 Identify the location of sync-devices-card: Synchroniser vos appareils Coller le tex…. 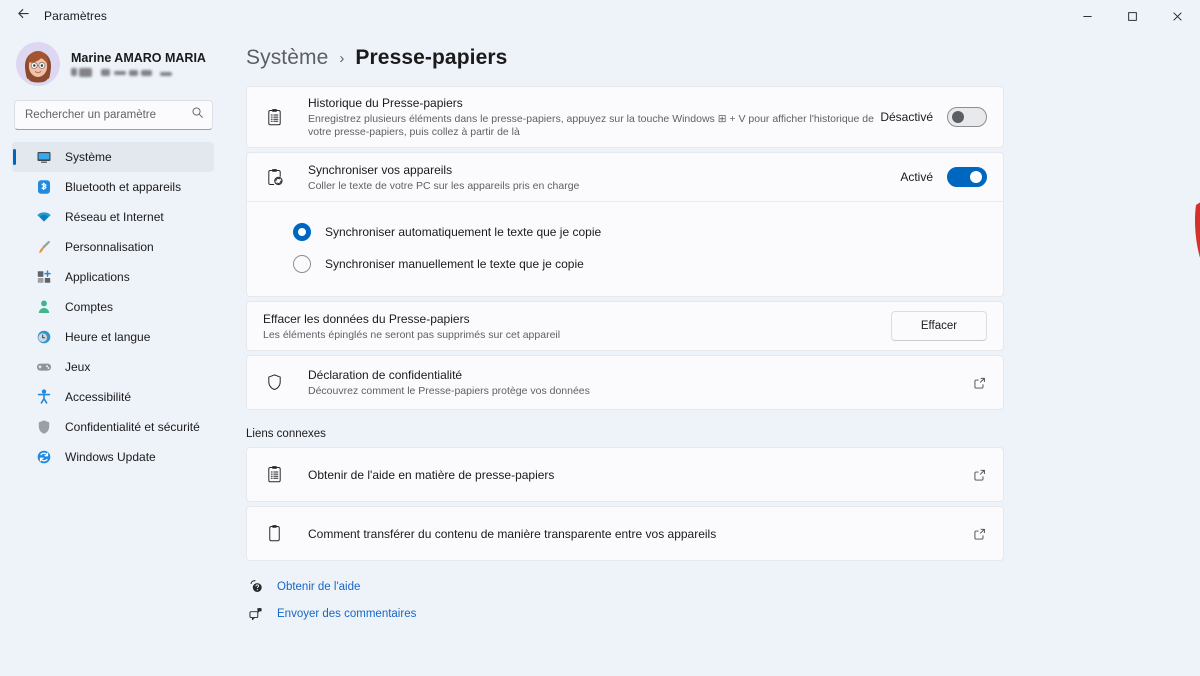
(625, 224).